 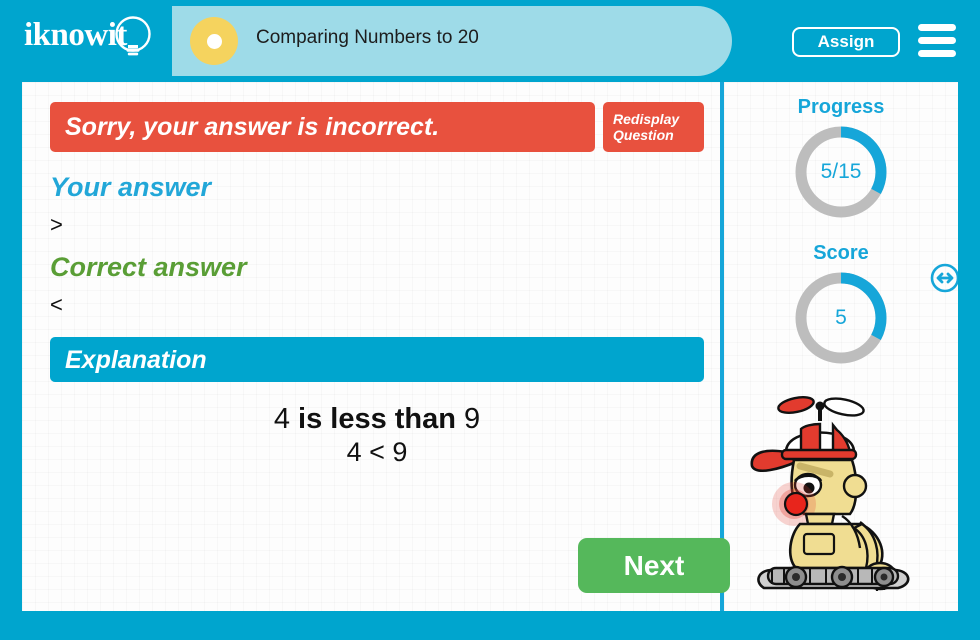 I want to click on explanation-body: 4 is less than 9 4 < 9, so click(x=377, y=435).